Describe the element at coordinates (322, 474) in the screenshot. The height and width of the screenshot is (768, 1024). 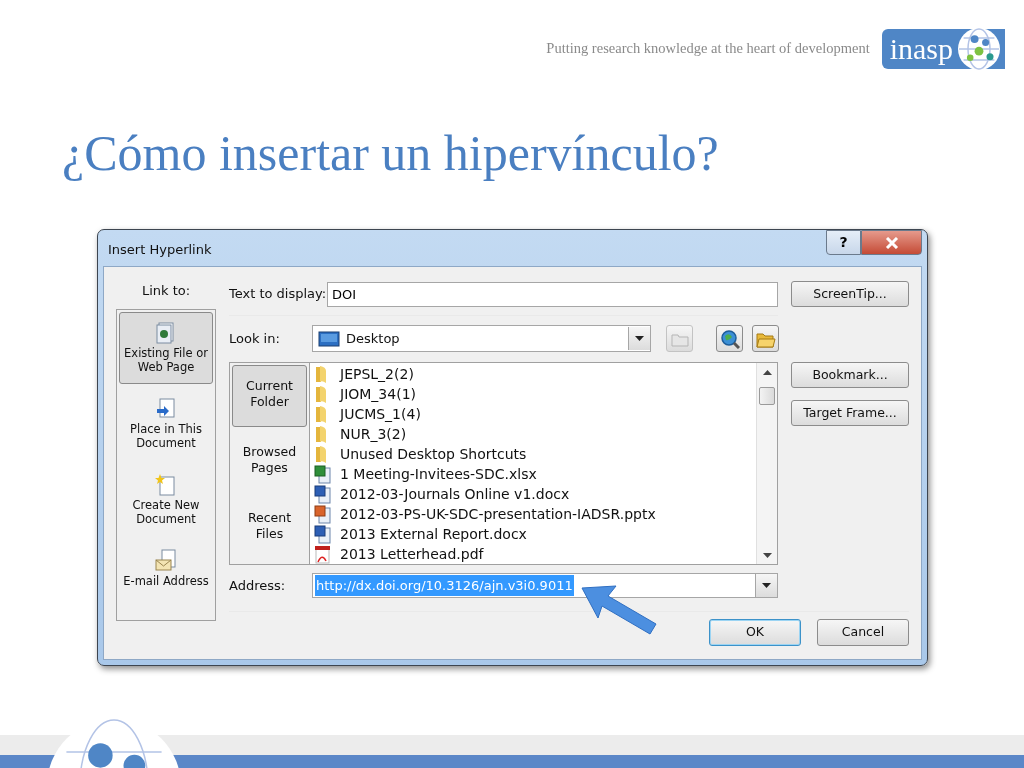
I see `spreadsheet-icon` at that location.